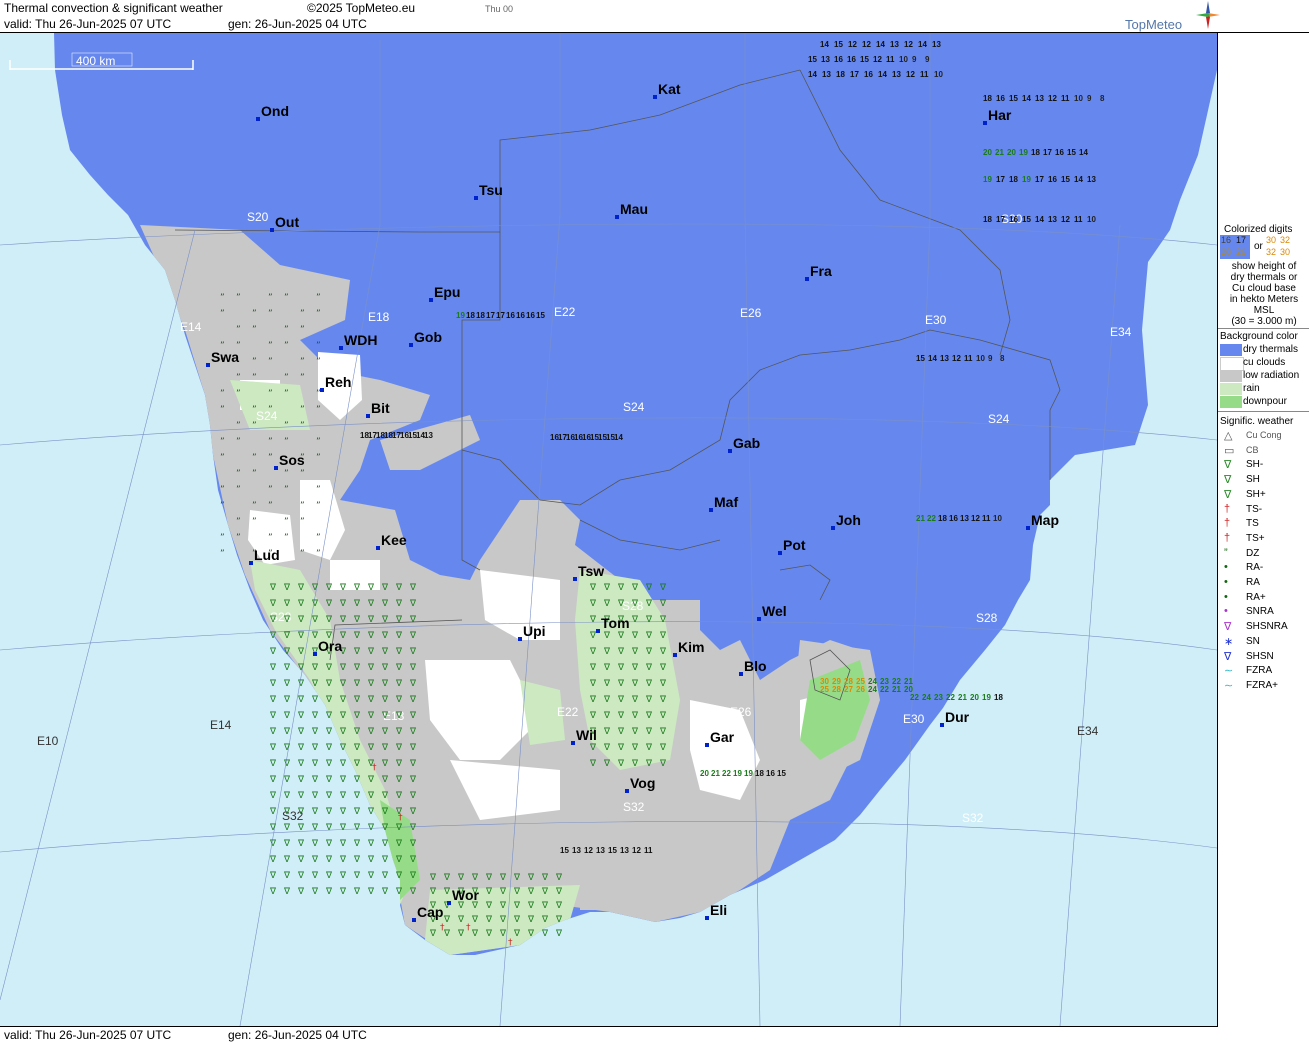 The width and height of the screenshot is (1309, 1043). What do you see at coordinates (821, 271) in the screenshot?
I see `city-label: Fra` at bounding box center [821, 271].